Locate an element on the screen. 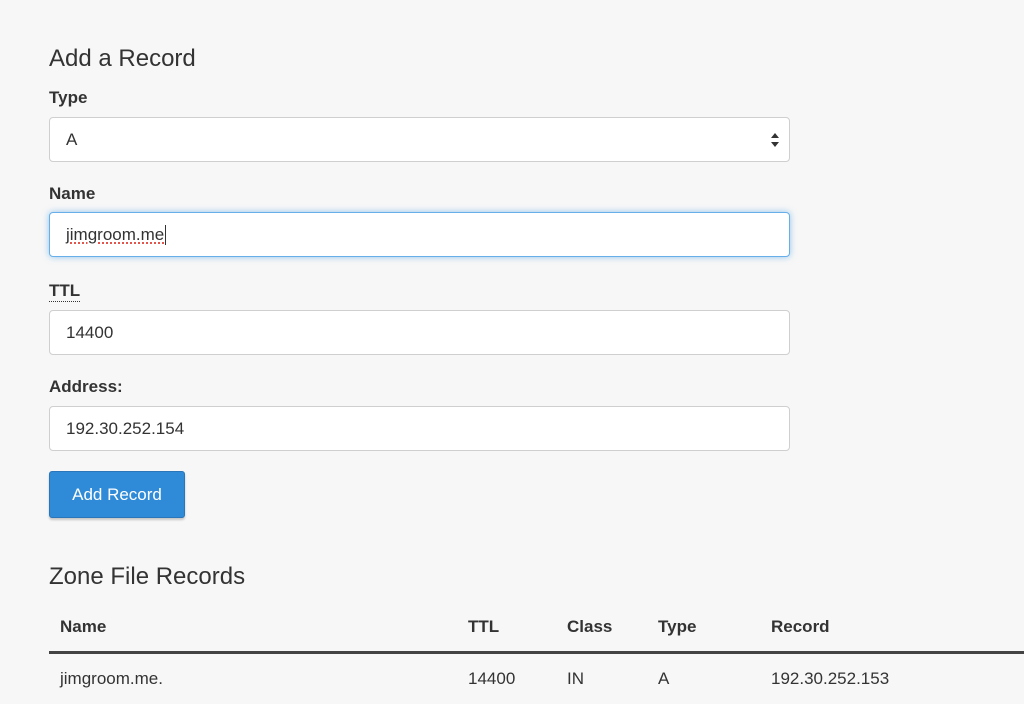  column-header-type: Type is located at coordinates (677, 627).